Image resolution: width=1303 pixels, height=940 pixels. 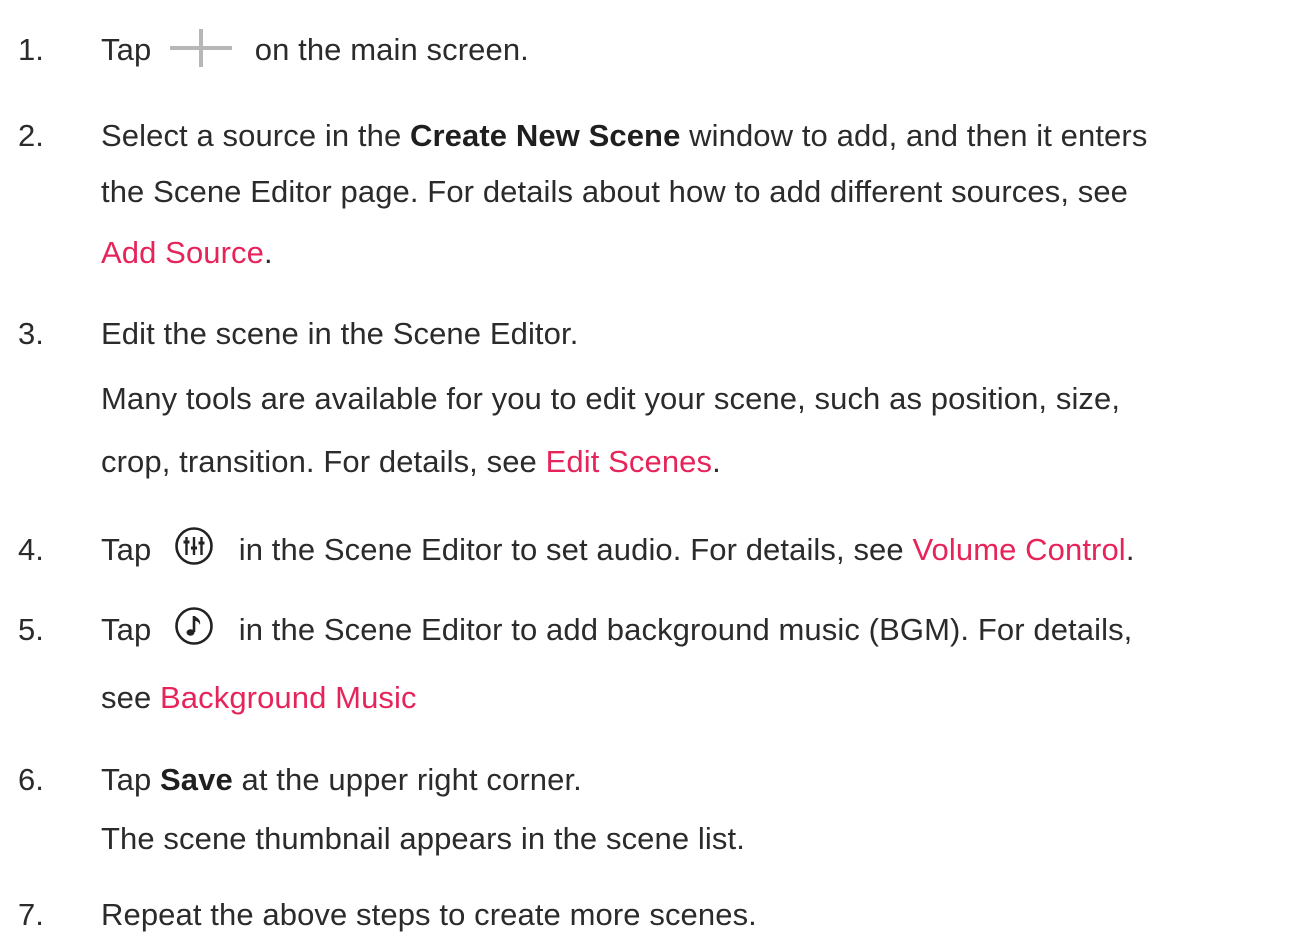 I want to click on step-2-text-pre: Select a source in the, so click(x=256, y=135).